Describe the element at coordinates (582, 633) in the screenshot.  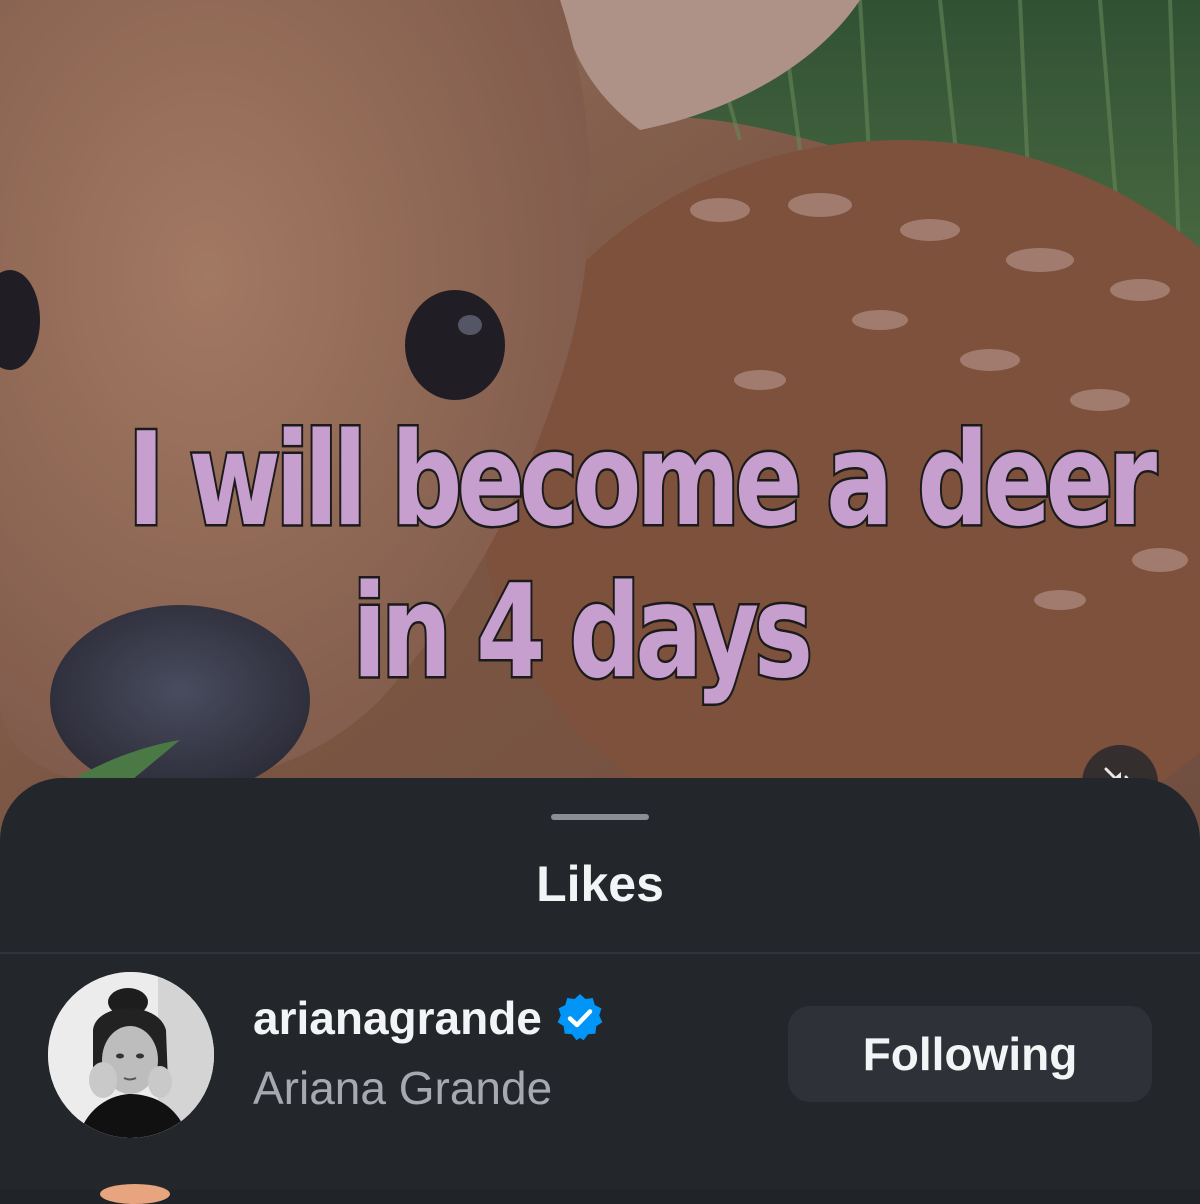
I see `overlay-caption-line-2: in 4 days` at that location.